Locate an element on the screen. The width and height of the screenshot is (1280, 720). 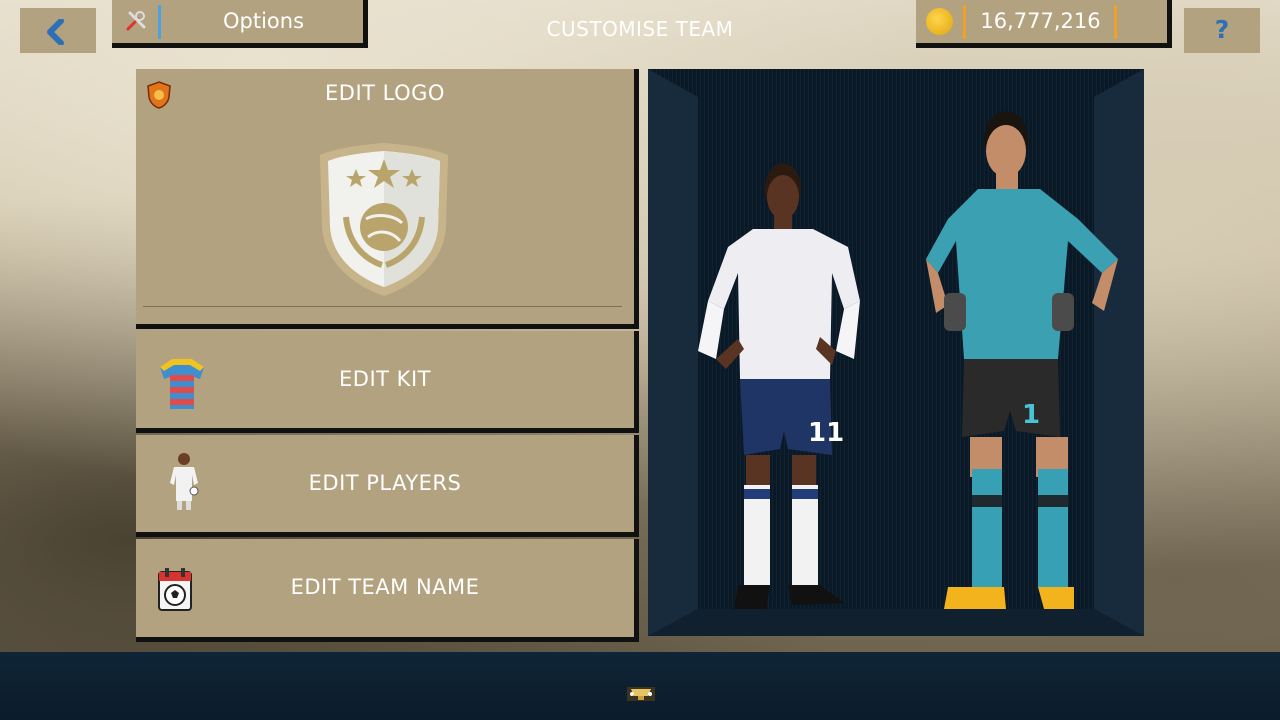
options-button: Options is located at coordinates (240, 24).